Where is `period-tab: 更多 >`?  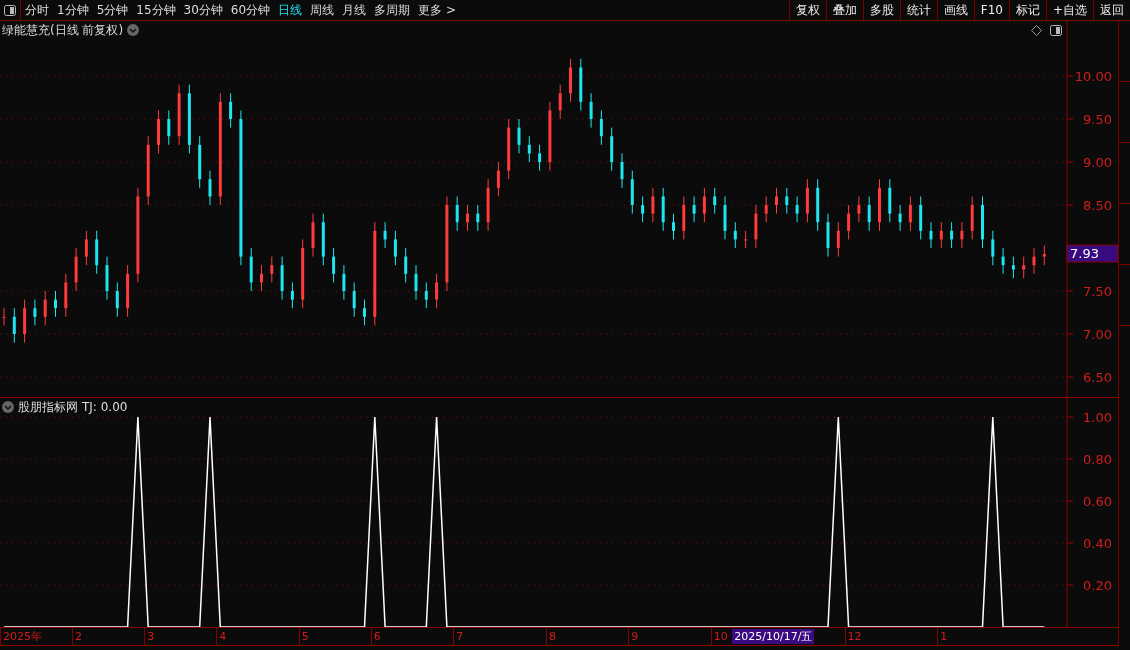 period-tab: 更多 > is located at coordinates (437, 10).